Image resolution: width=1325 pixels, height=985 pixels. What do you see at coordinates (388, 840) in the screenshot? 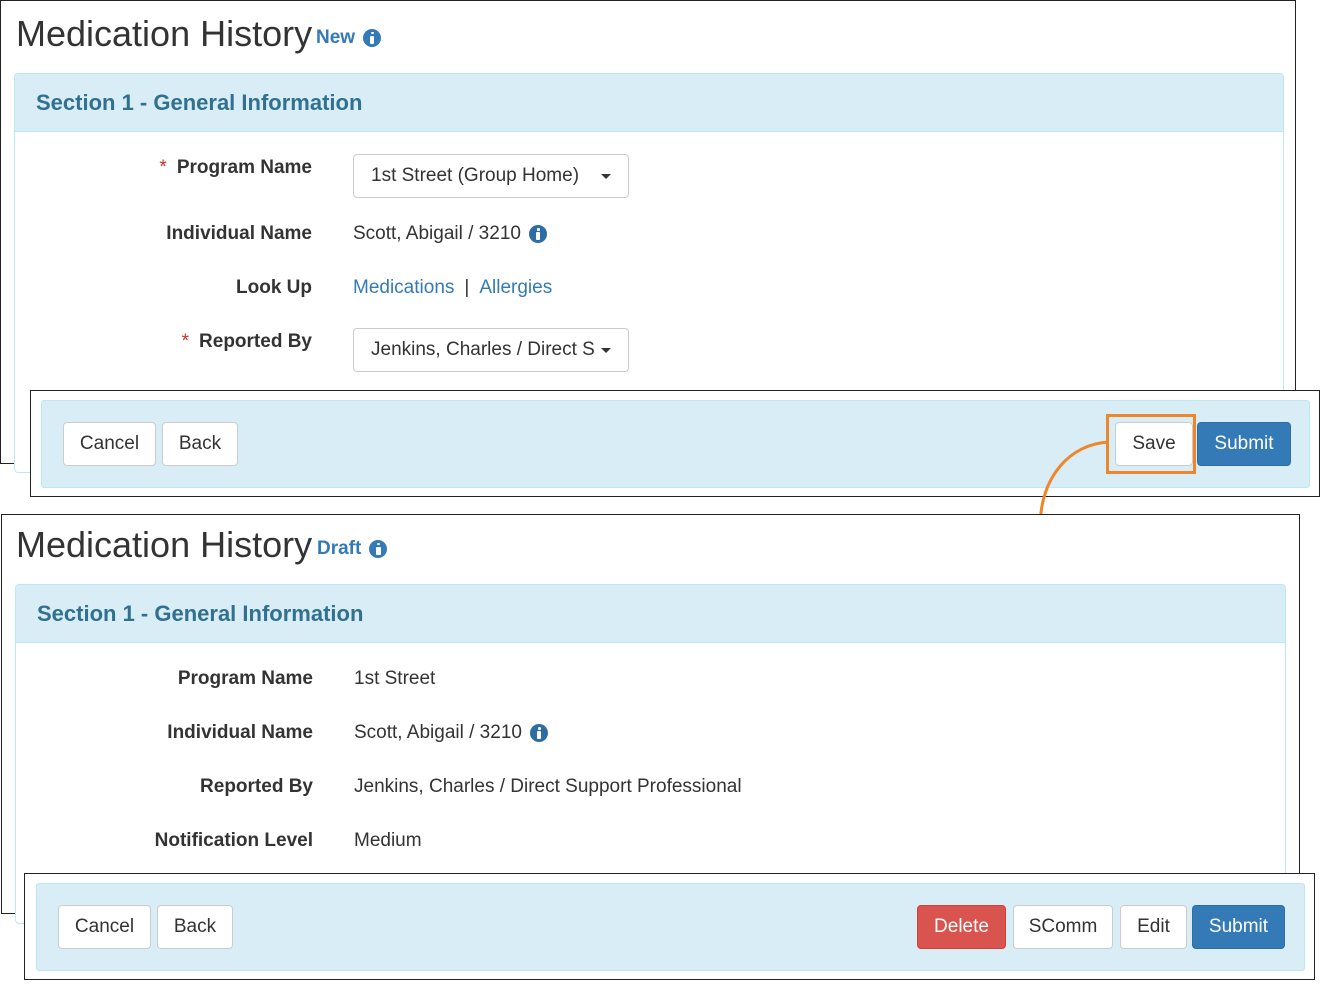
I see `notification-level-value: Medium` at bounding box center [388, 840].